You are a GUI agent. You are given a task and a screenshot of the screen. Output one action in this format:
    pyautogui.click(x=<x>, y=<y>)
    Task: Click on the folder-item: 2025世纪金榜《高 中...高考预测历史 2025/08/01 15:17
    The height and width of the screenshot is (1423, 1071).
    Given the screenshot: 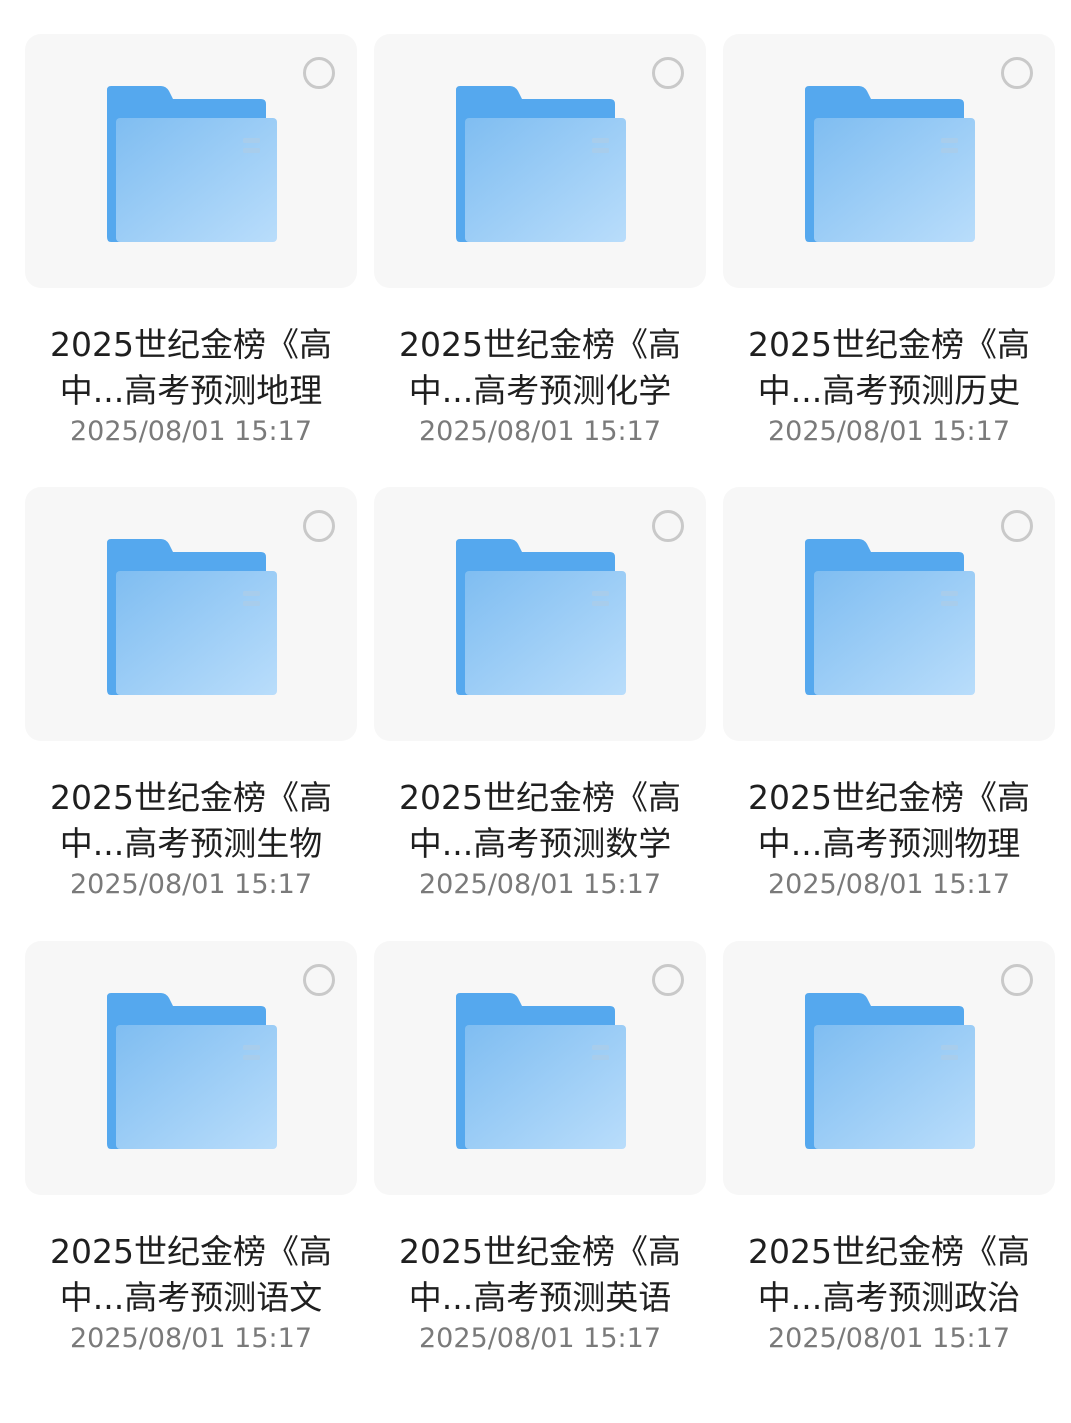 What is the action you would take?
    pyautogui.click(x=889, y=244)
    